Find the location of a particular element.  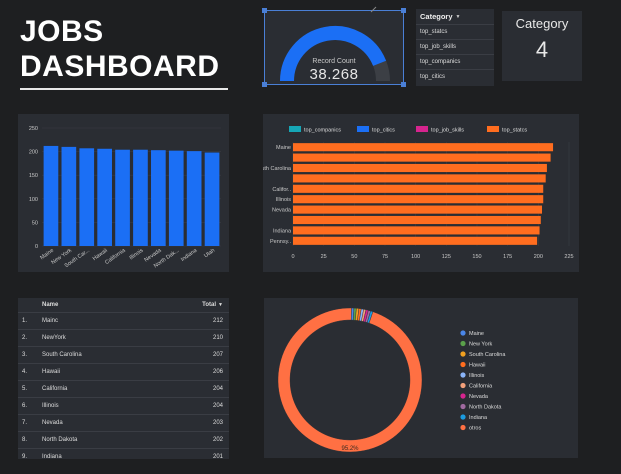

header-total-label: Total is located at coordinates (209, 304).